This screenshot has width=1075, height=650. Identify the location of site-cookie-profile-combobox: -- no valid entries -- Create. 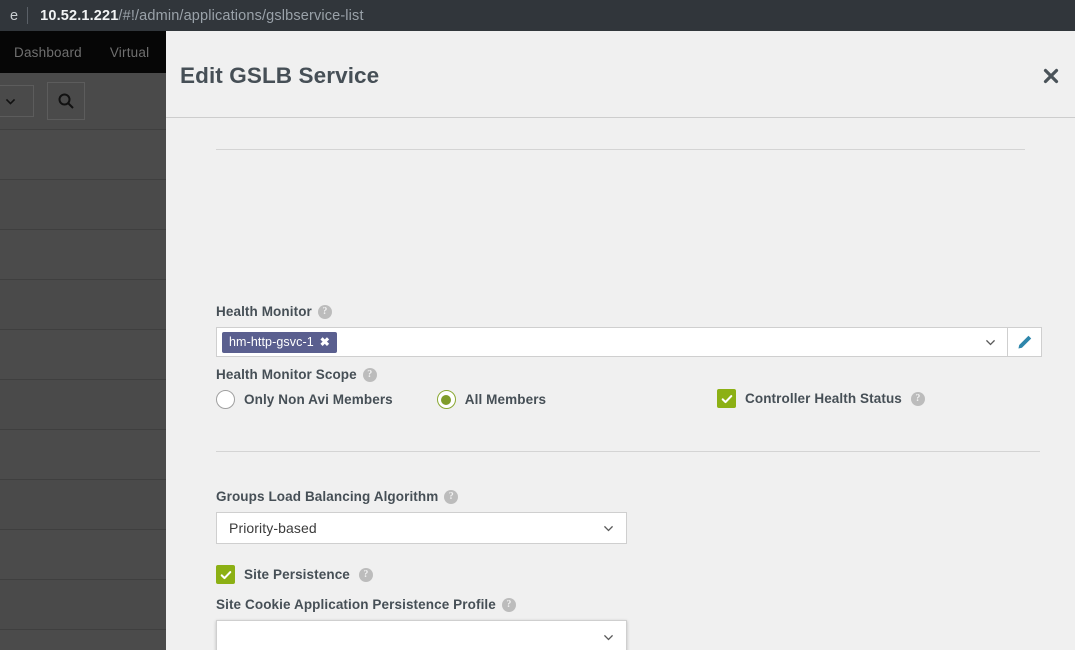
(421, 635).